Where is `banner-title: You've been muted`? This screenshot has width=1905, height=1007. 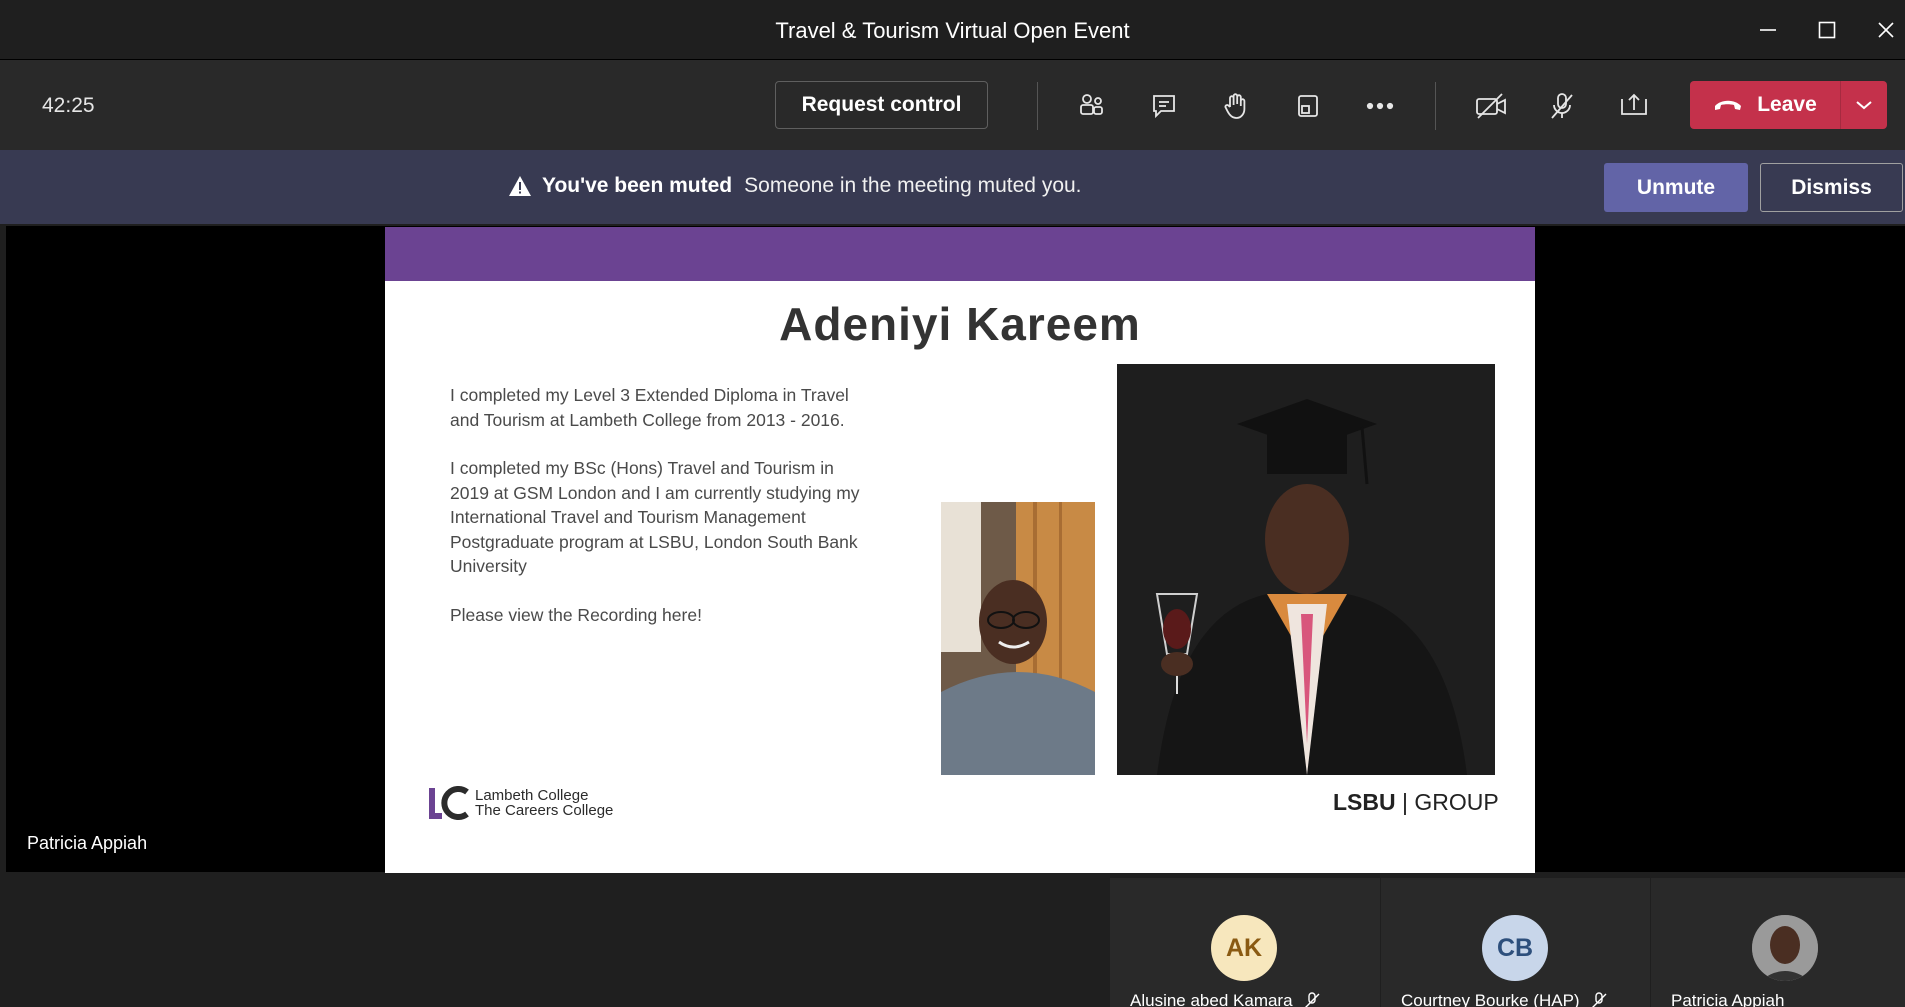
banner-title: You've been muted is located at coordinates (637, 185).